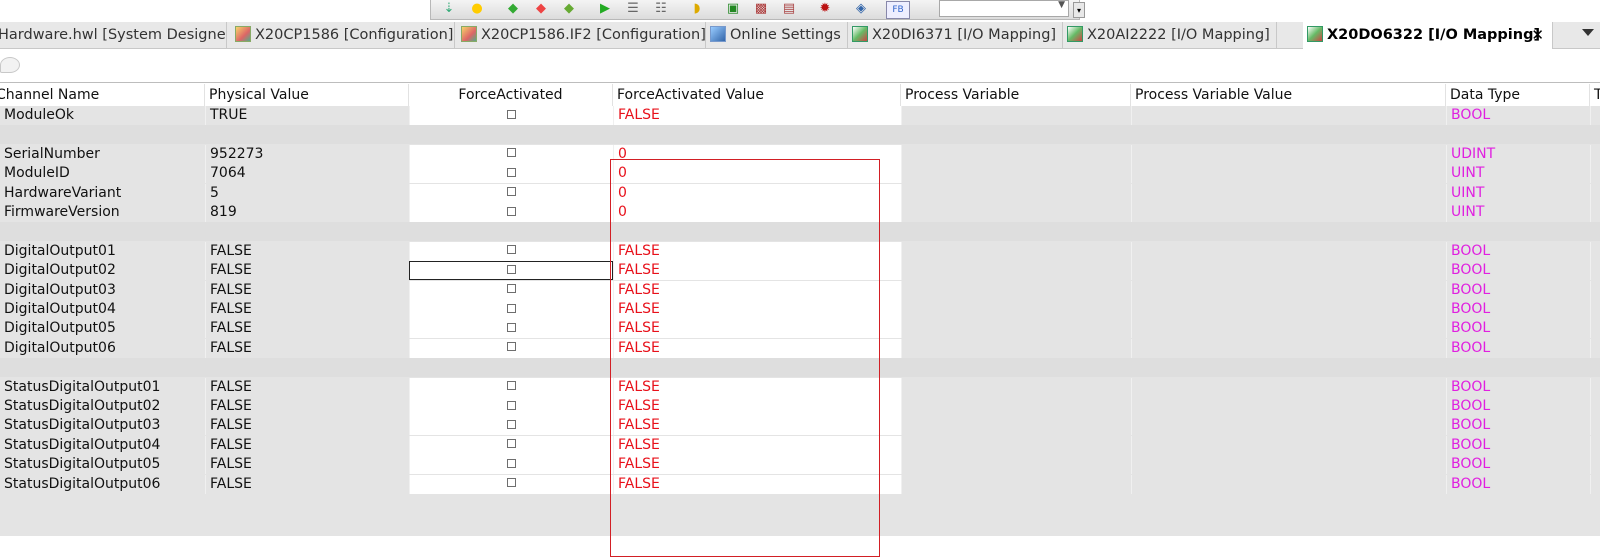 The image size is (1600, 557). I want to click on channel-name-cell: StatusDigitalOutput01, so click(102, 387).